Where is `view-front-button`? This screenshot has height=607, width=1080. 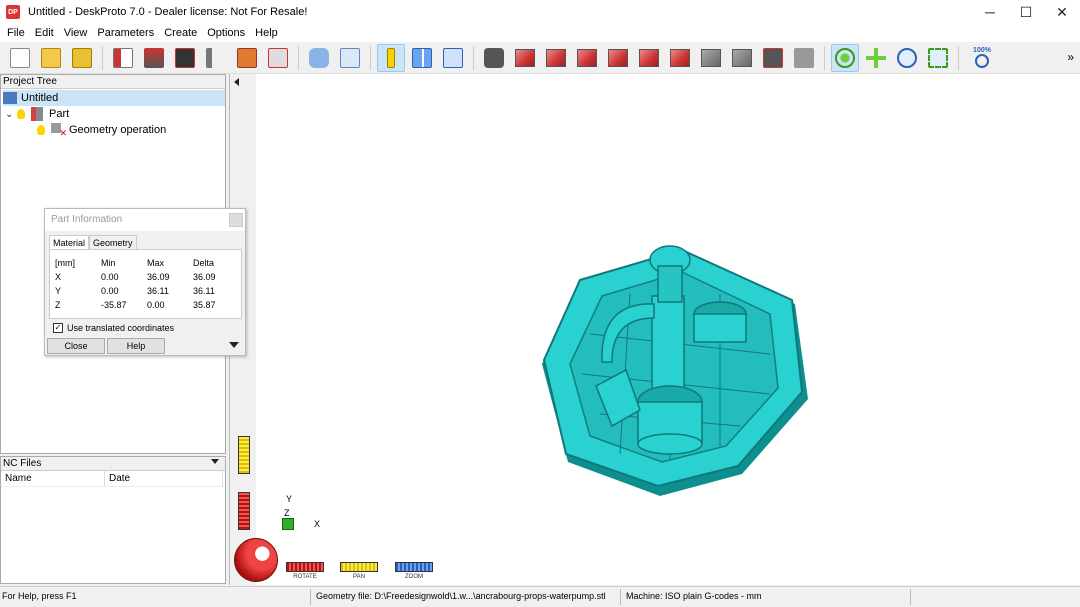 view-front-button is located at coordinates (556, 58).